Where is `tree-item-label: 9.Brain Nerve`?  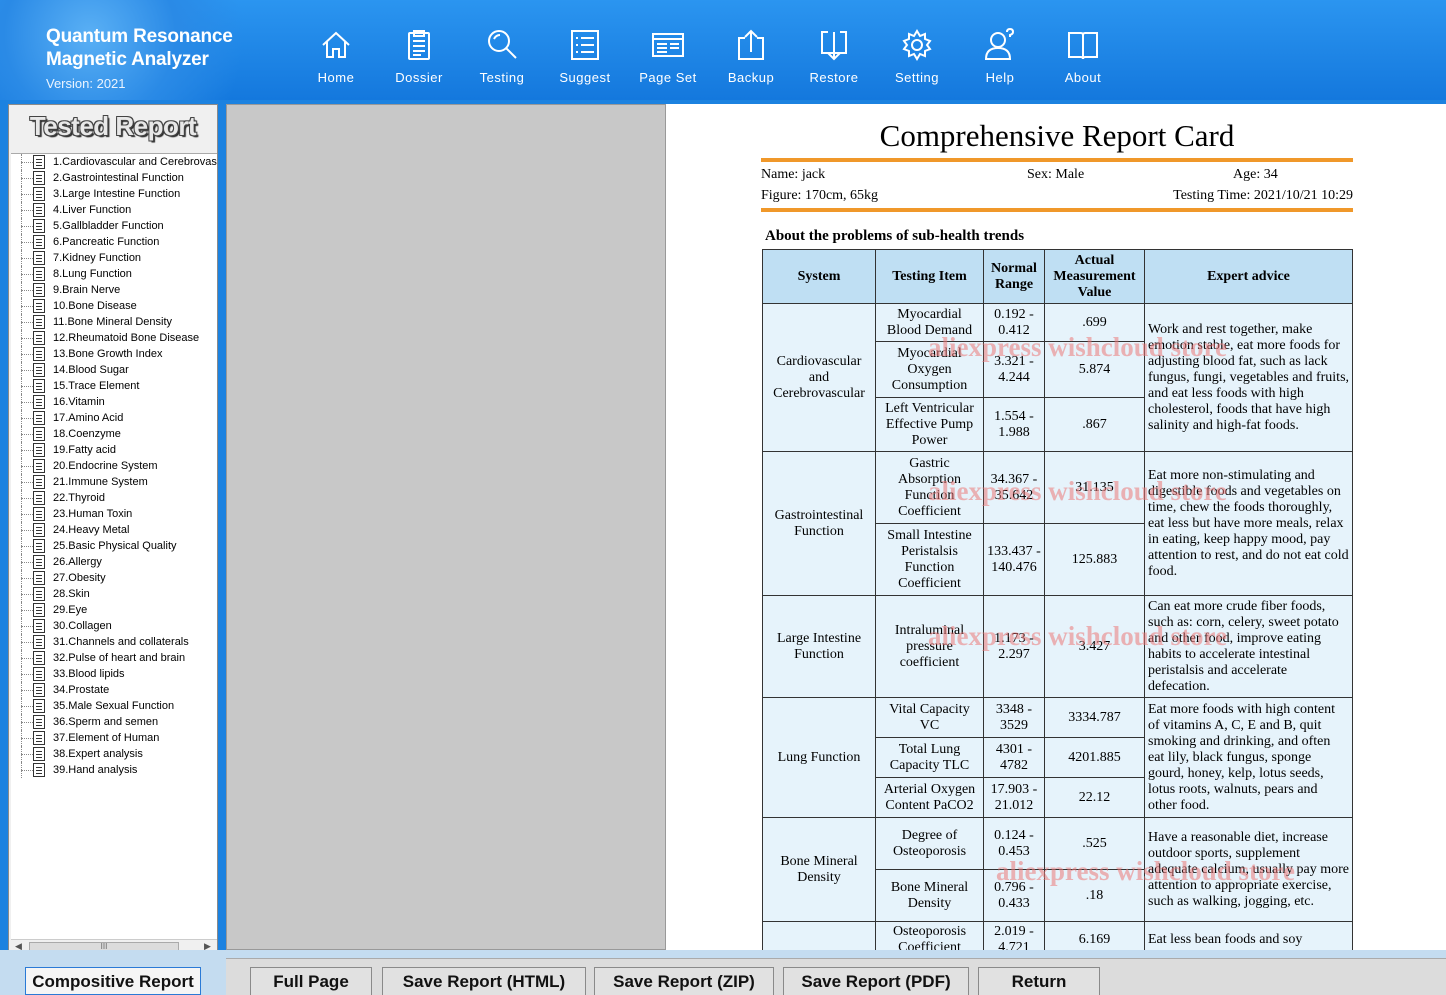 tree-item-label: 9.Brain Nerve is located at coordinates (87, 290).